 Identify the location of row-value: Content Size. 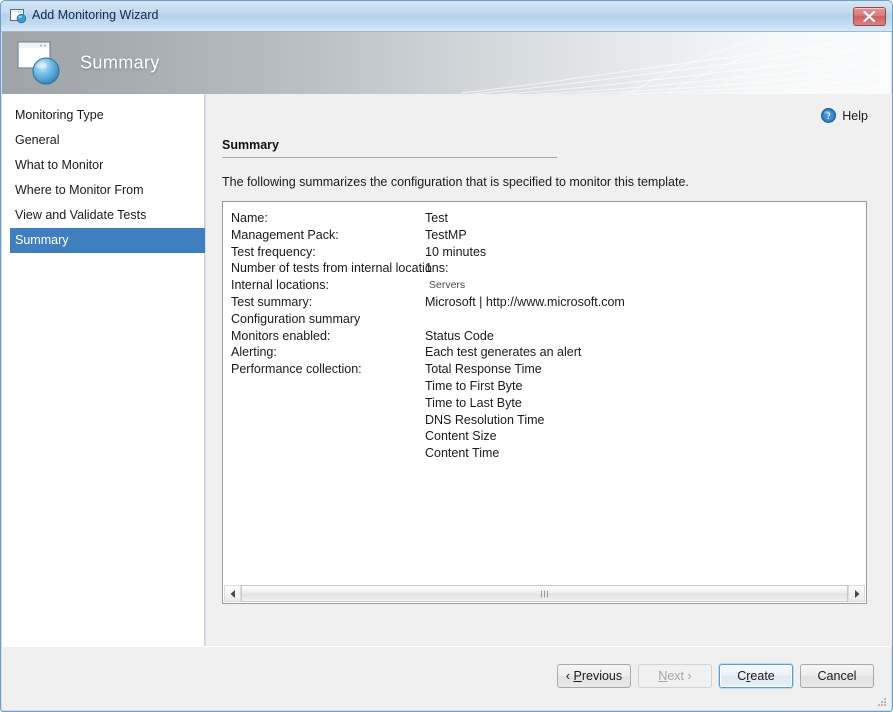
(461, 436).